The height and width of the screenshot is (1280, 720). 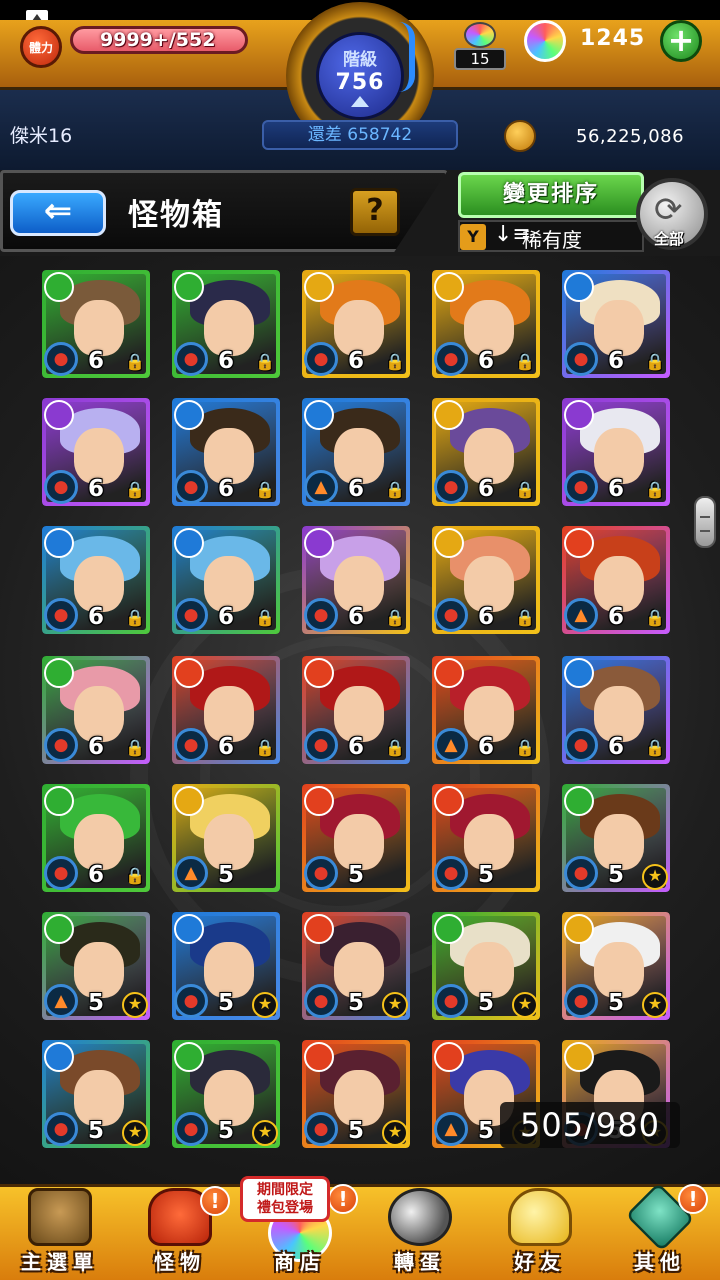 What do you see at coordinates (520, 136) in the screenshot?
I see `gold-coin-icon` at bounding box center [520, 136].